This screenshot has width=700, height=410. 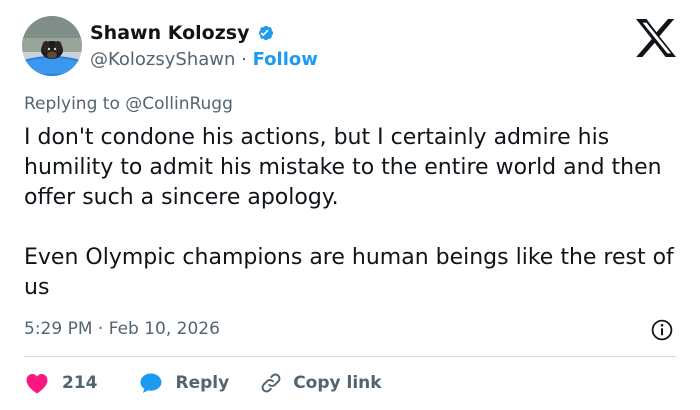 What do you see at coordinates (265, 33) in the screenshot?
I see `verified-badge-icon` at bounding box center [265, 33].